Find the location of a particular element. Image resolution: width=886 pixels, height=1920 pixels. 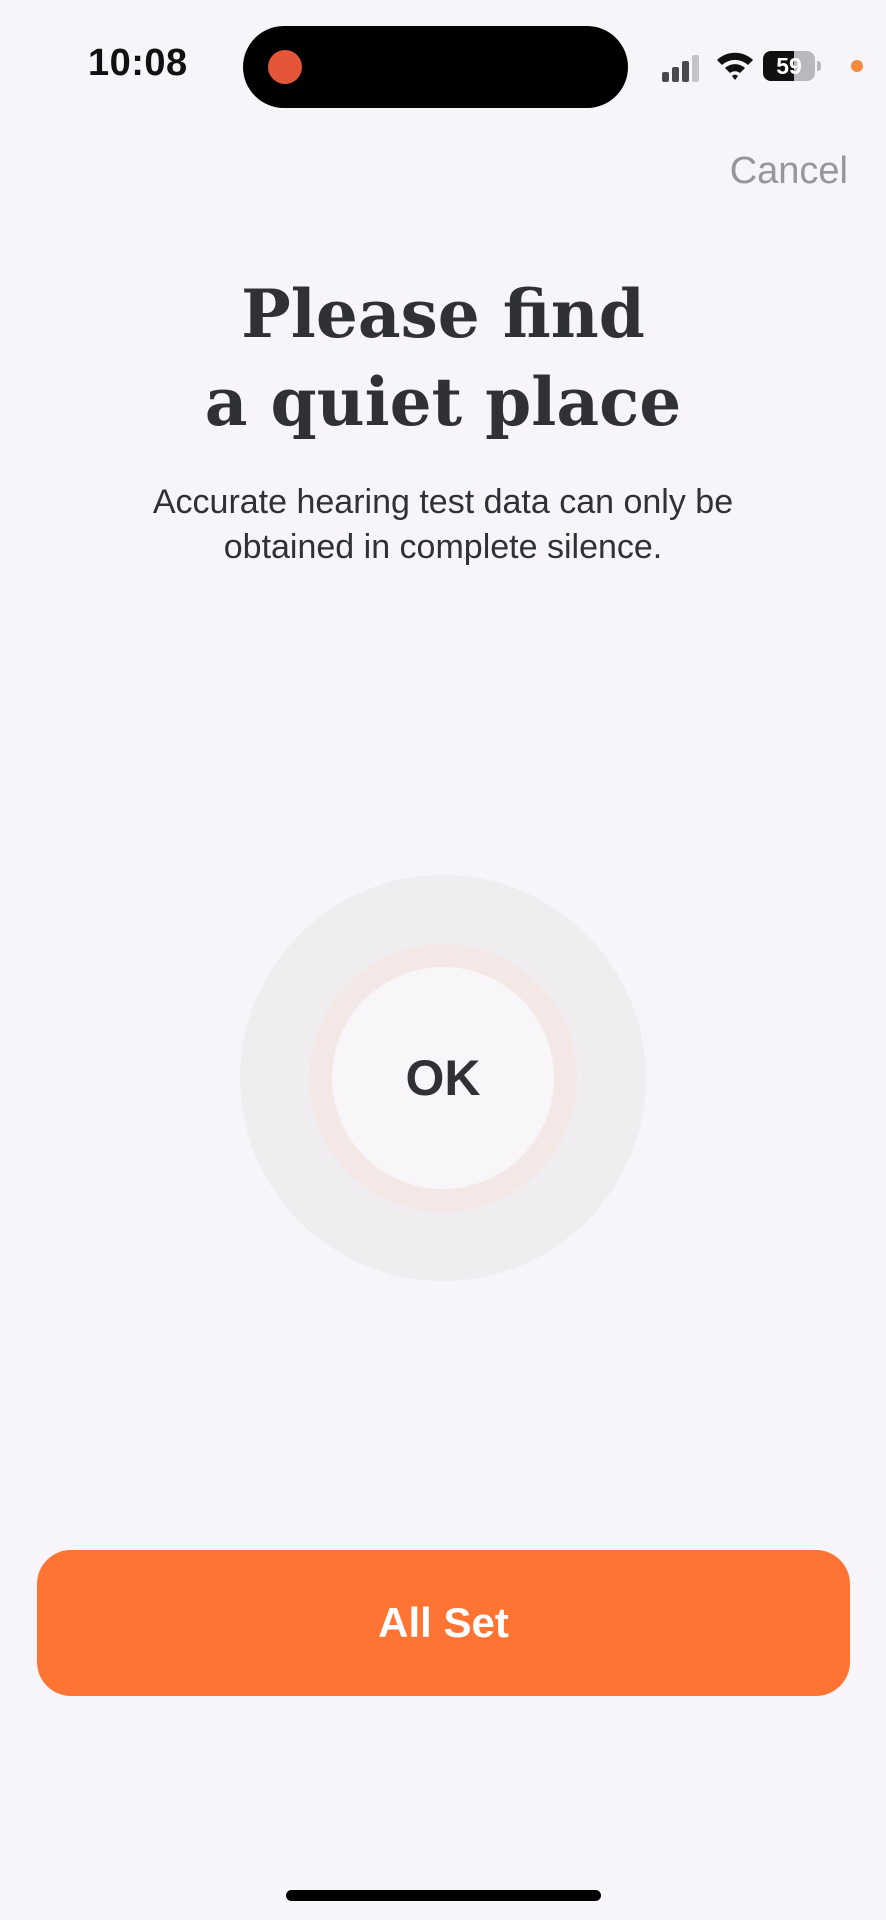

battery-body: 59 is located at coordinates (789, 66).